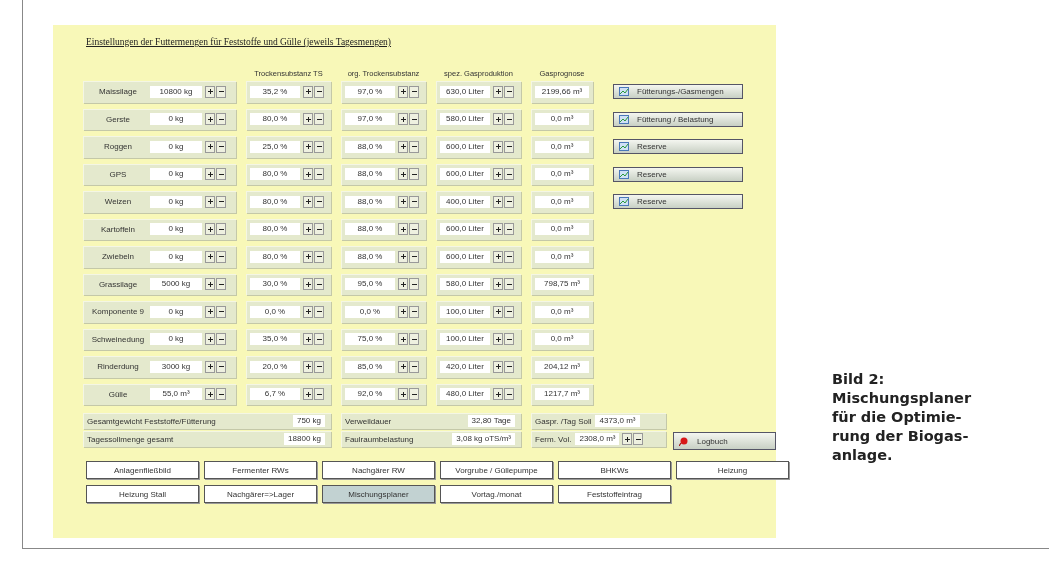  Describe the element at coordinates (142, 470) in the screenshot. I see `nav-button: Anlagenfließbild` at that location.